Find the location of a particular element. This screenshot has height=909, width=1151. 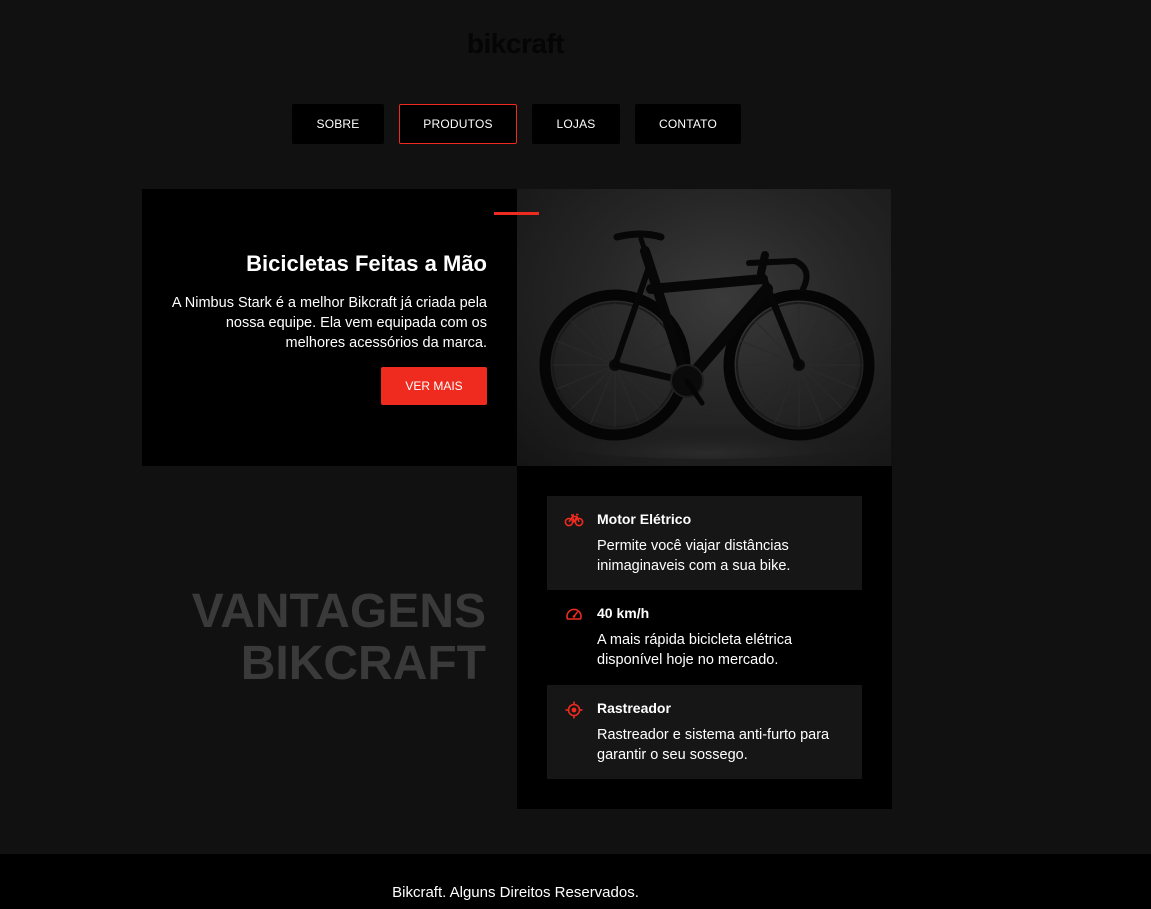

footer: Bikcraft. Alguns Direitos Reservados. is located at coordinates (575, 881).